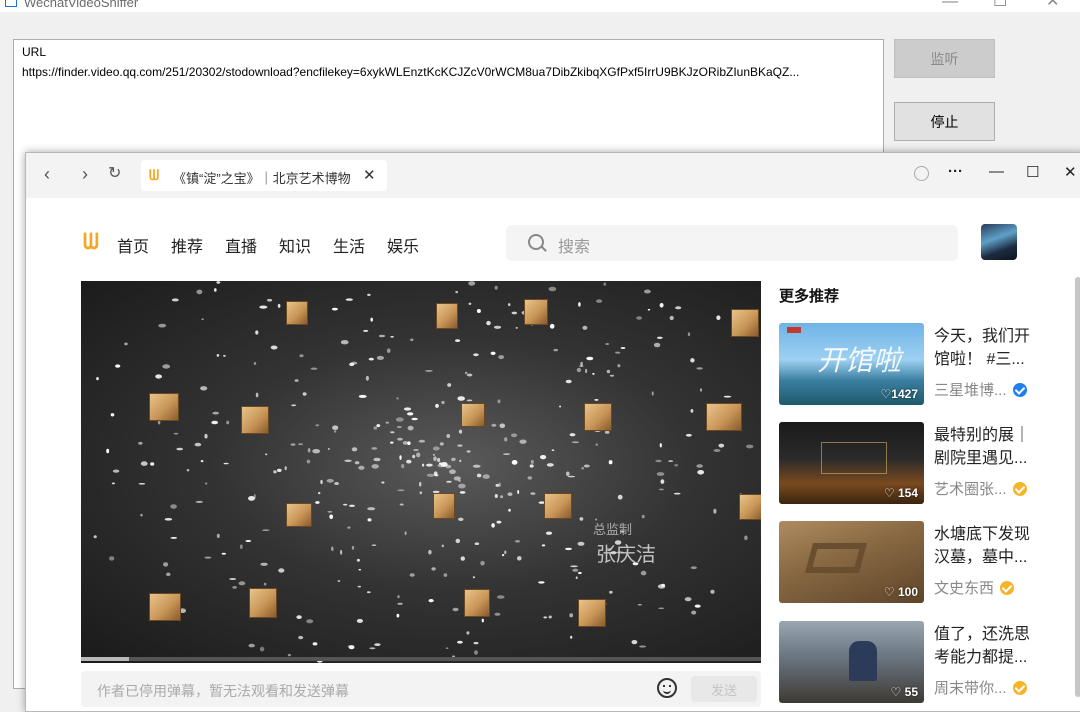 The image size is (1080, 712). Describe the element at coordinates (944, 121) in the screenshot. I see `stop-button: 停止` at that location.